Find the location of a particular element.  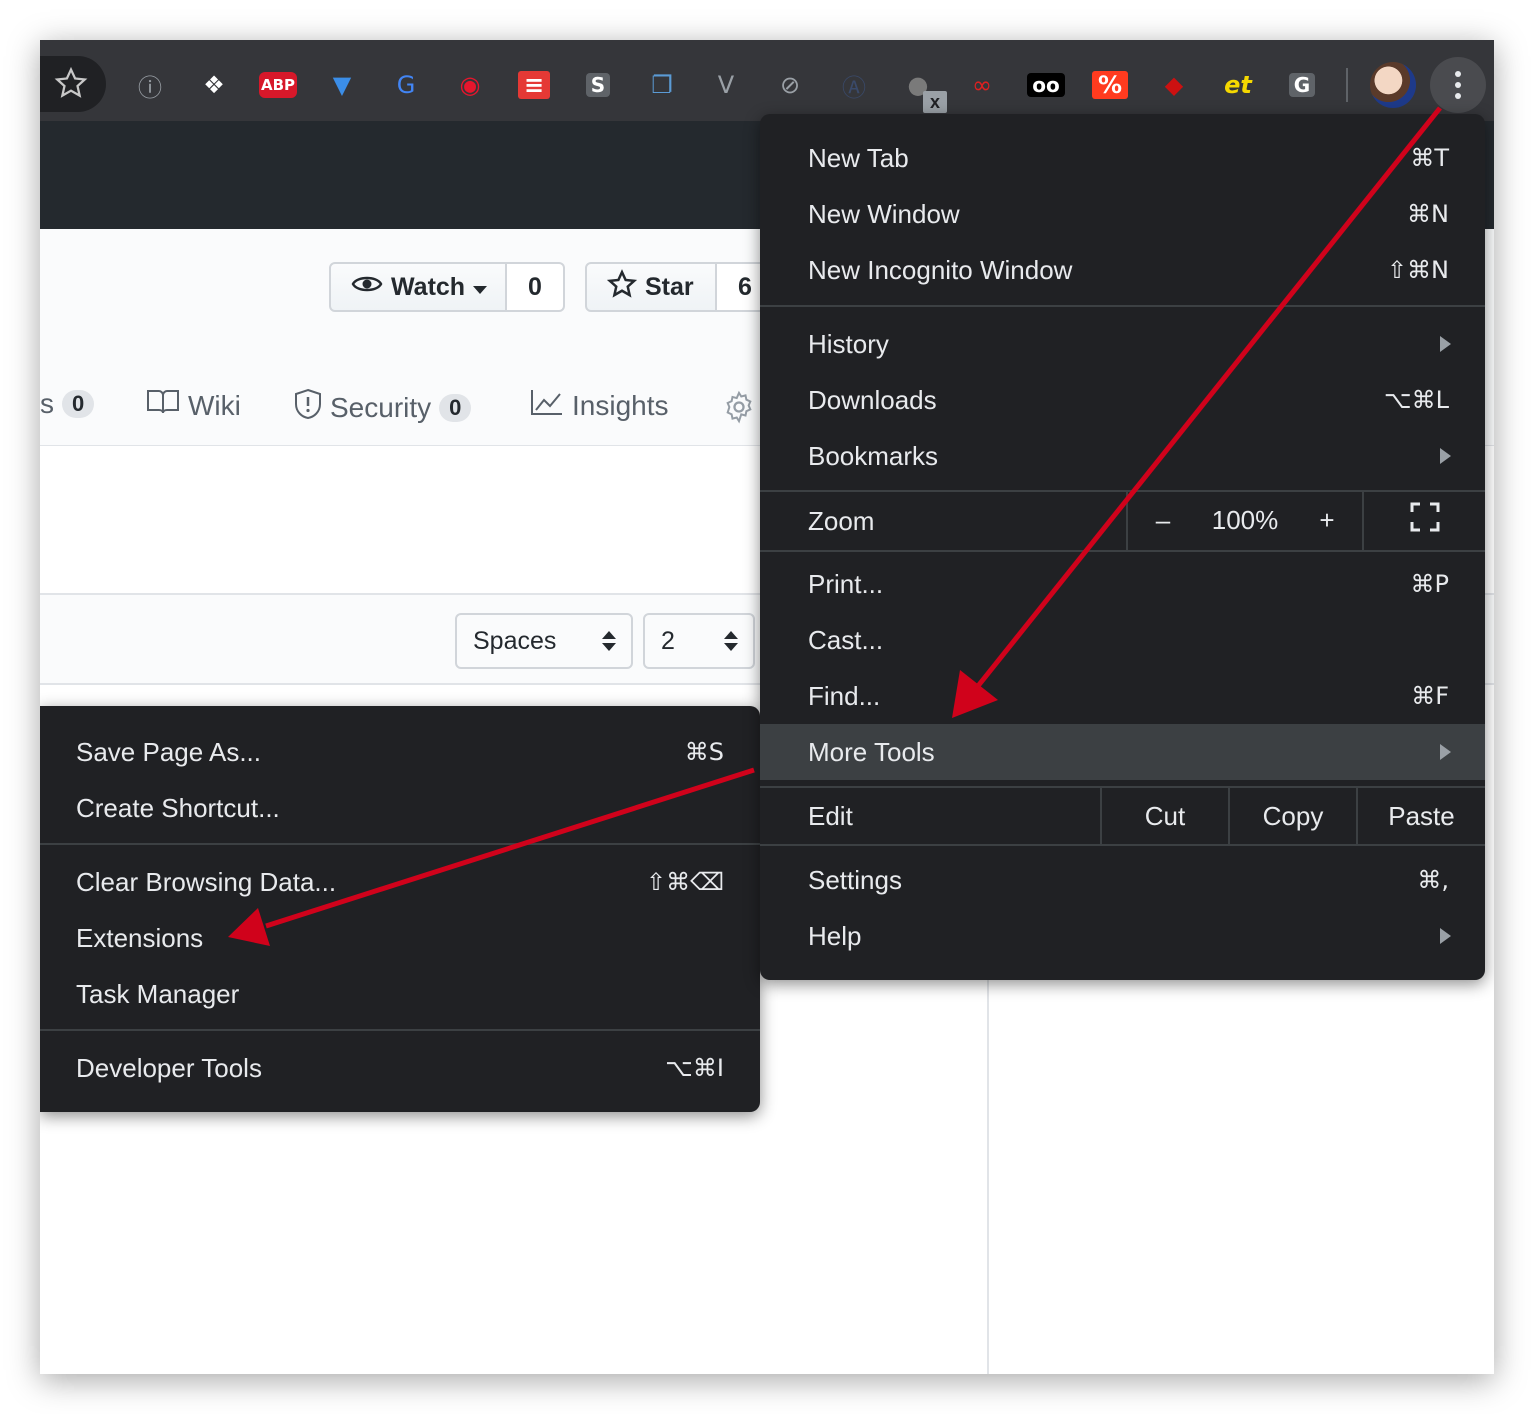

weibo-icon: ◉ is located at coordinates (470, 85).